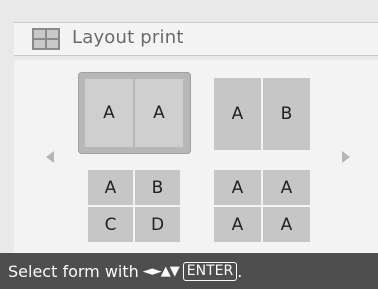  I want to click on triangle-left-icon, so click(50, 157).